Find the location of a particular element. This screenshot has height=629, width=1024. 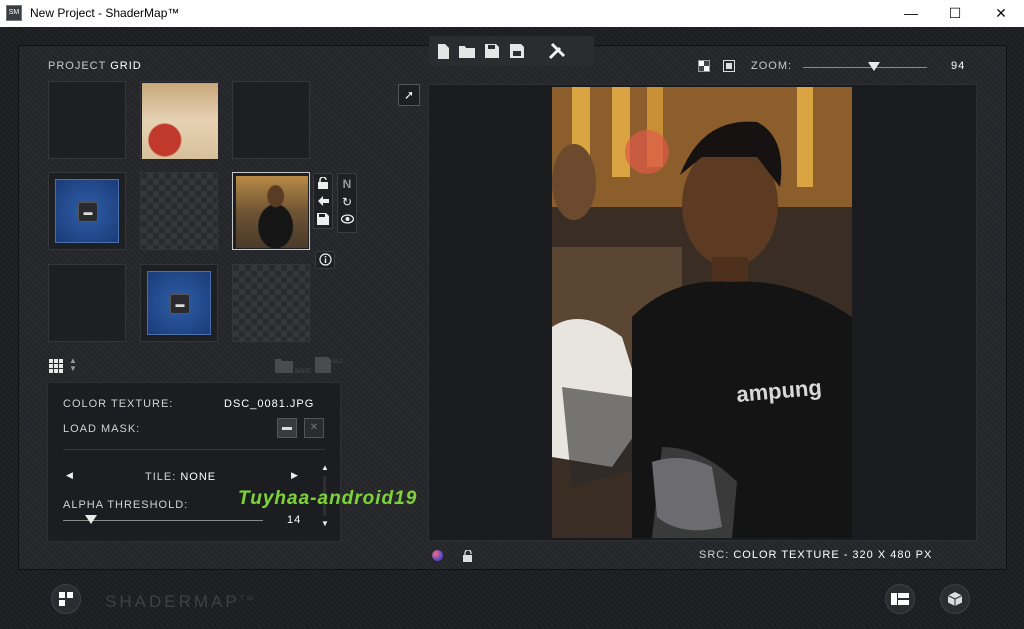

unlock-icon is located at coordinates (467, 555).